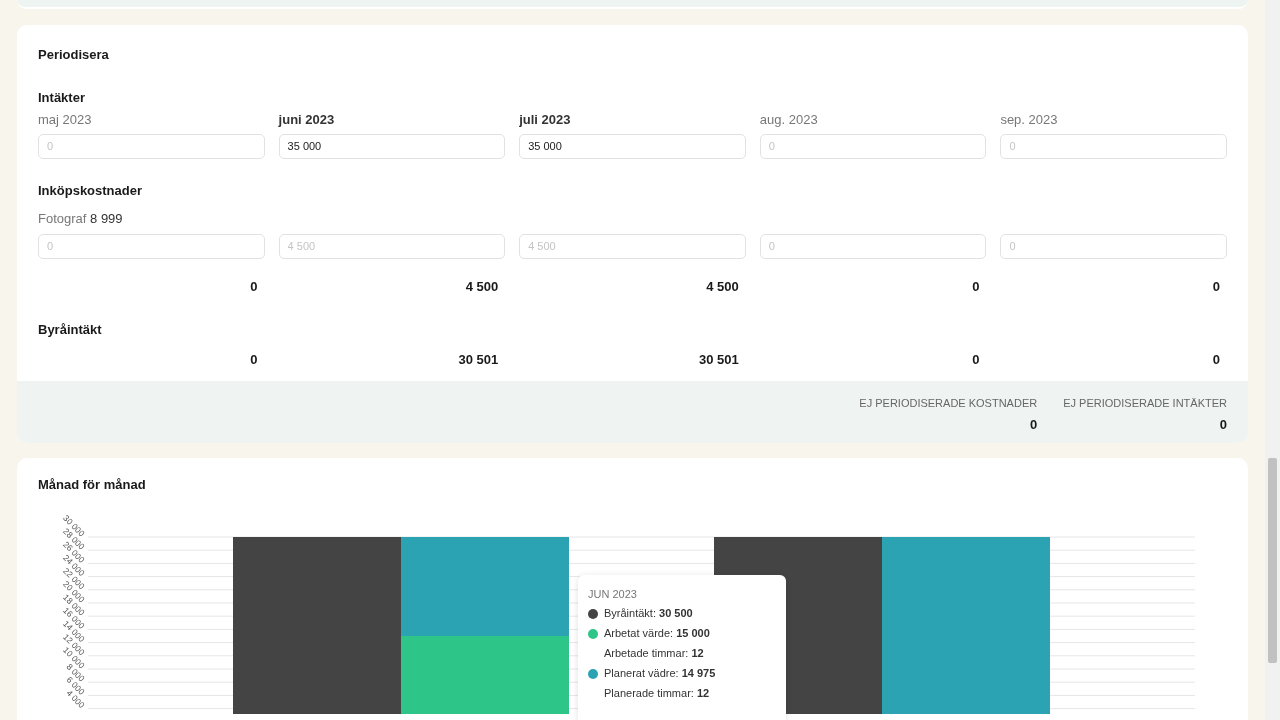 This screenshot has width=1280, height=720. Describe the element at coordinates (92, 485) in the screenshot. I see `section-title: Månad för månad` at that location.